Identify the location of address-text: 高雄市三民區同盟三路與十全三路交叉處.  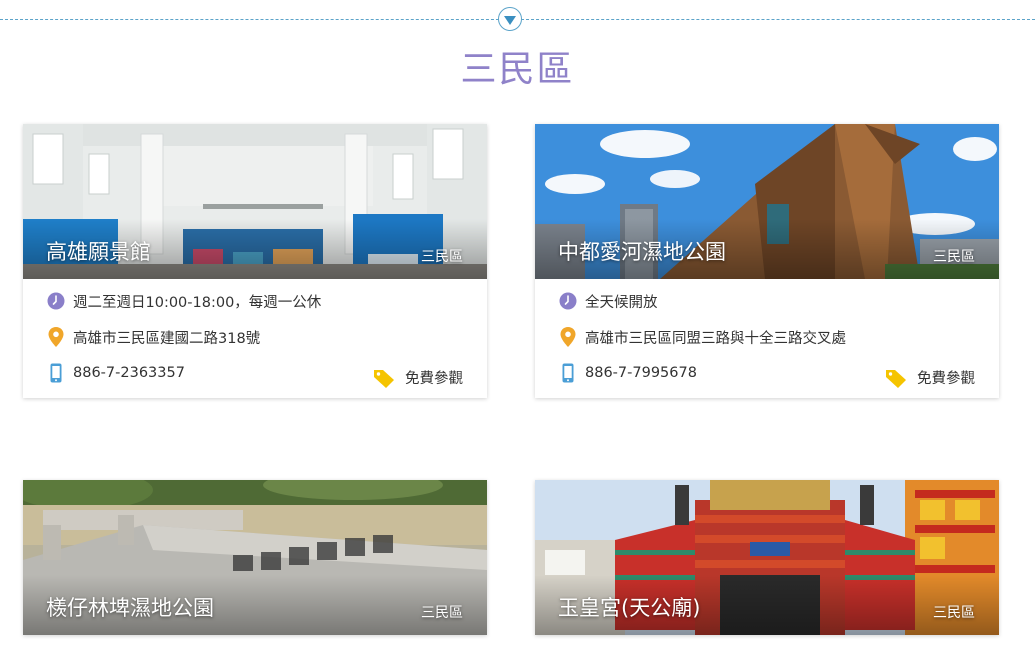
(715, 338).